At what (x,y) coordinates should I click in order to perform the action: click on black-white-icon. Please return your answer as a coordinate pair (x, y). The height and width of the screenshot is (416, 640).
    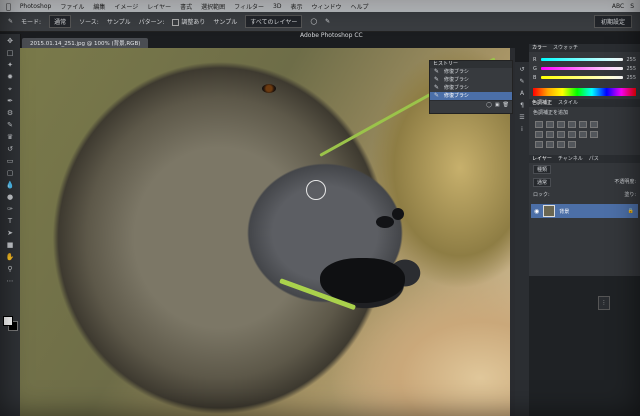
    Looking at the image, I should click on (550, 134).